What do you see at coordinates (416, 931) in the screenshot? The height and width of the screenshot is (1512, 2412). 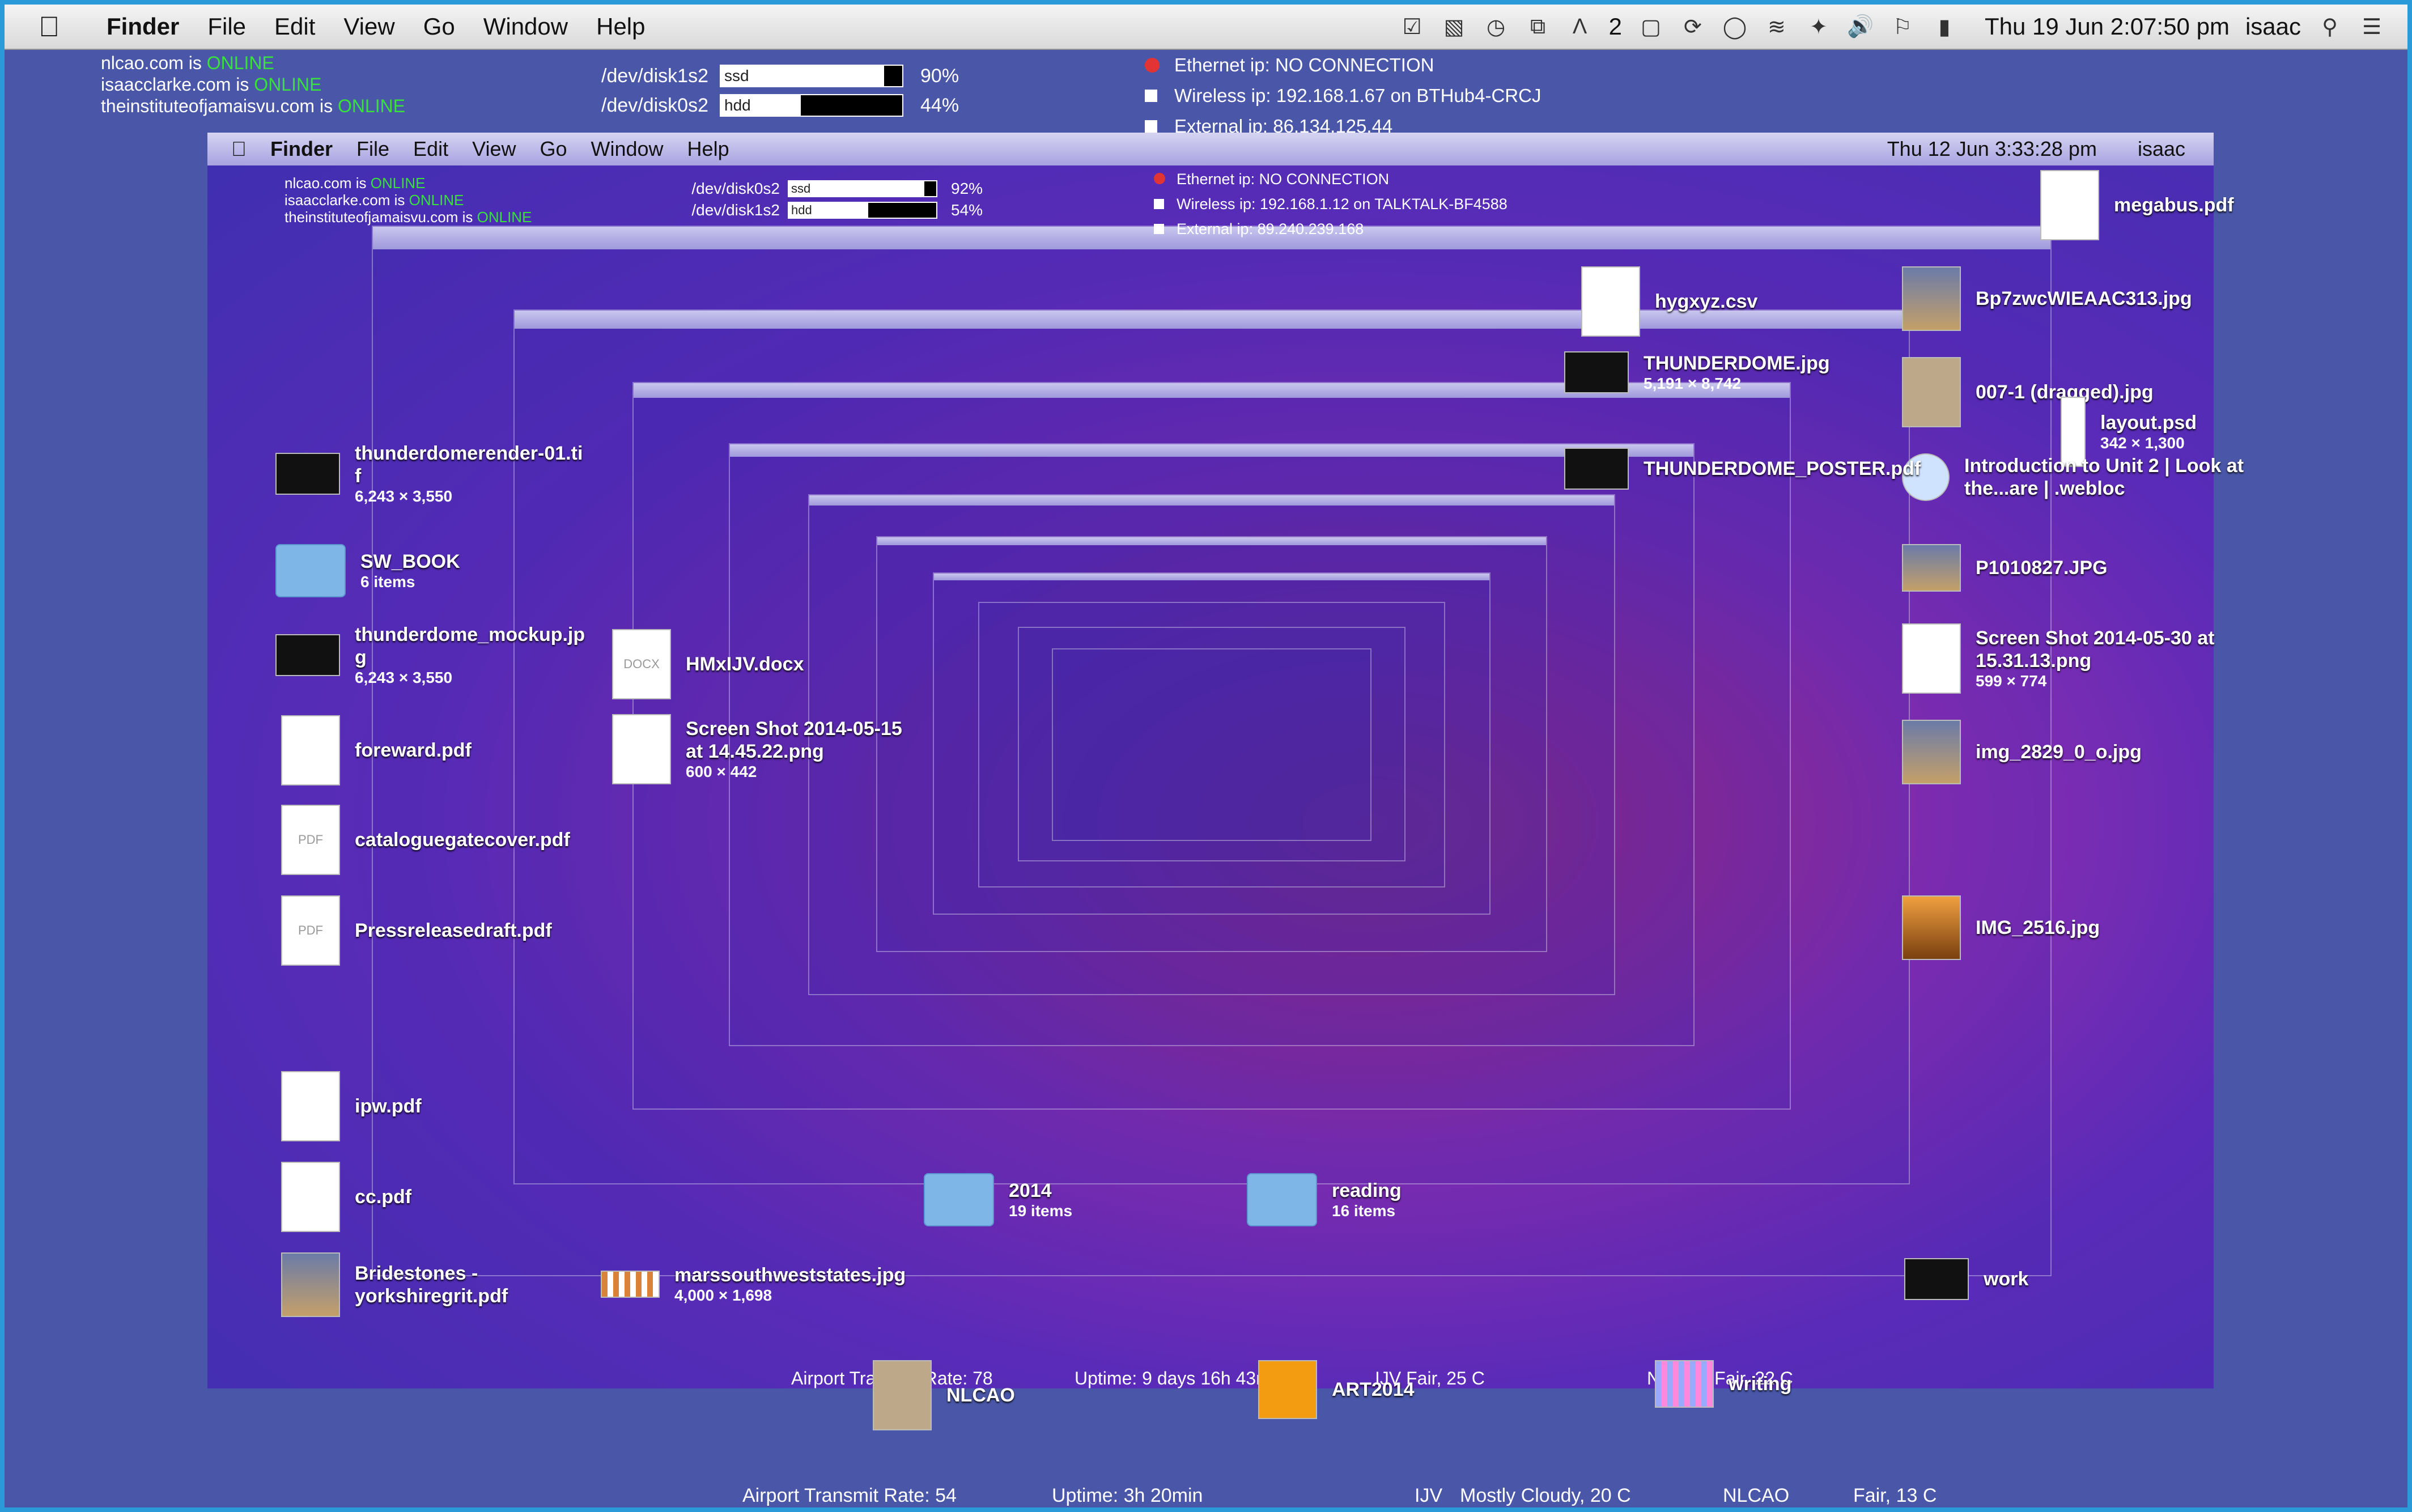 I see `desktop-icon-pressreleasedraft: PDF Pressreleasedraft.pdf` at bounding box center [416, 931].